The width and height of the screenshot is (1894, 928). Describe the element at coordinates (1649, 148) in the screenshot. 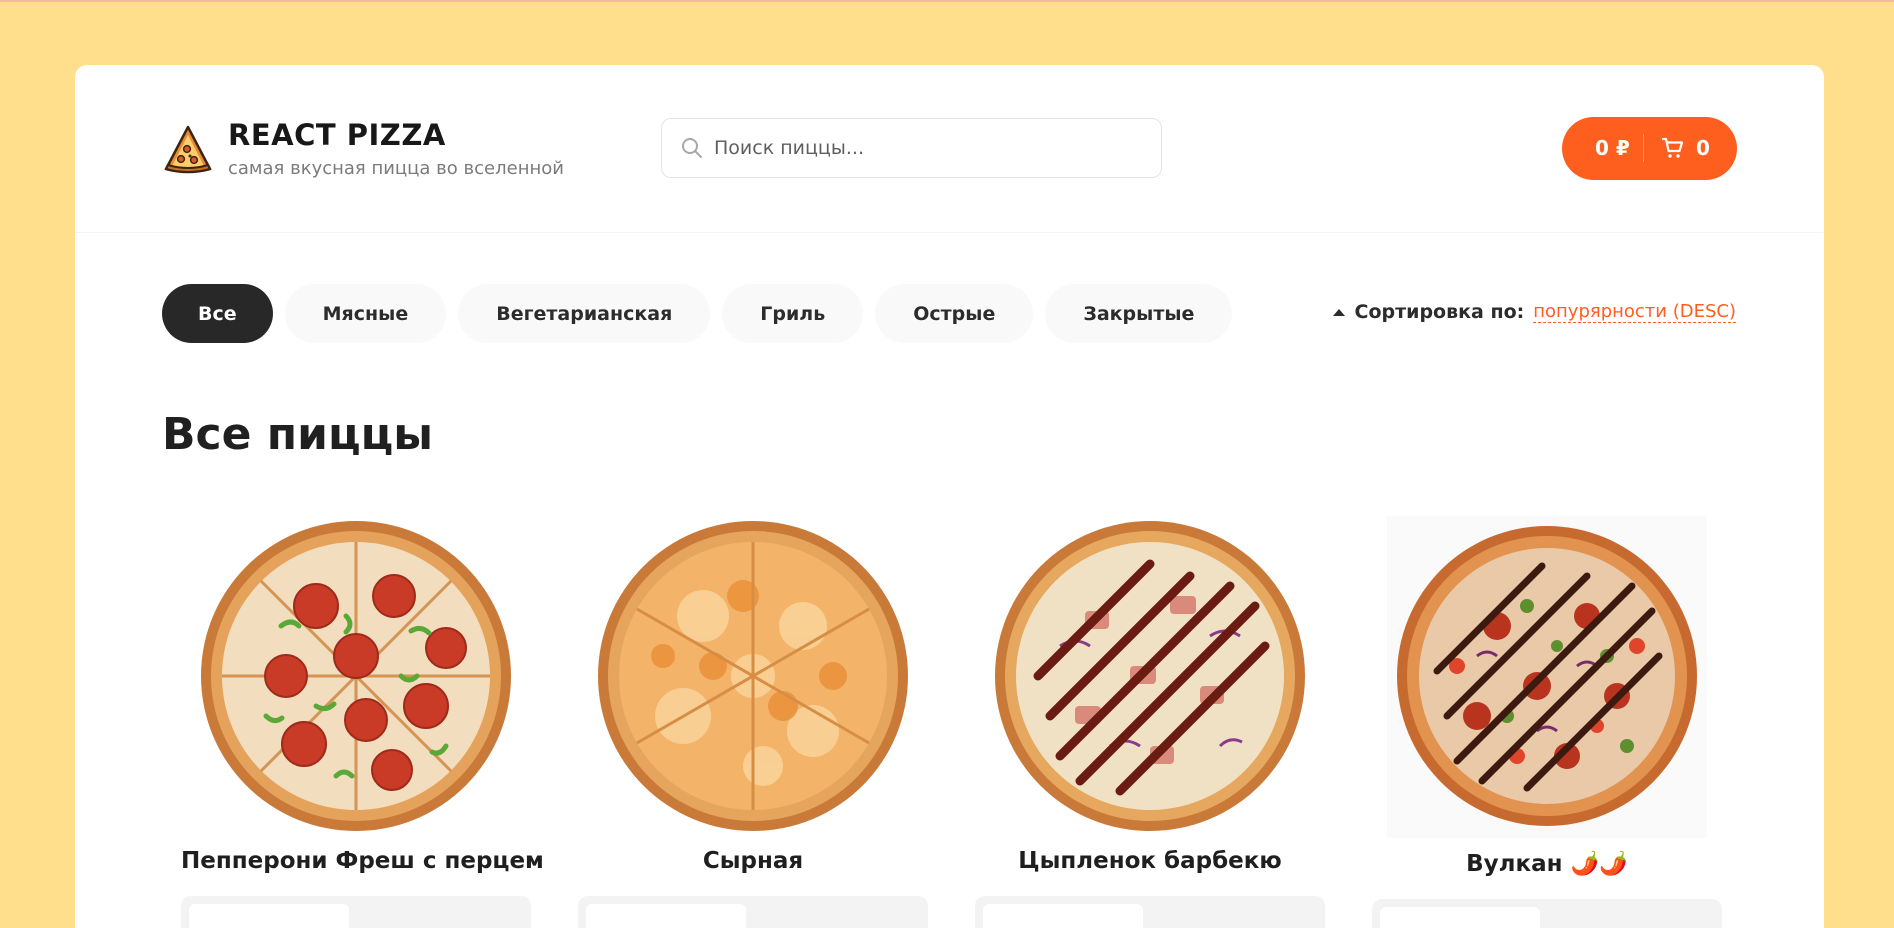

I see `cart-button: 0 ₽ 0` at that location.